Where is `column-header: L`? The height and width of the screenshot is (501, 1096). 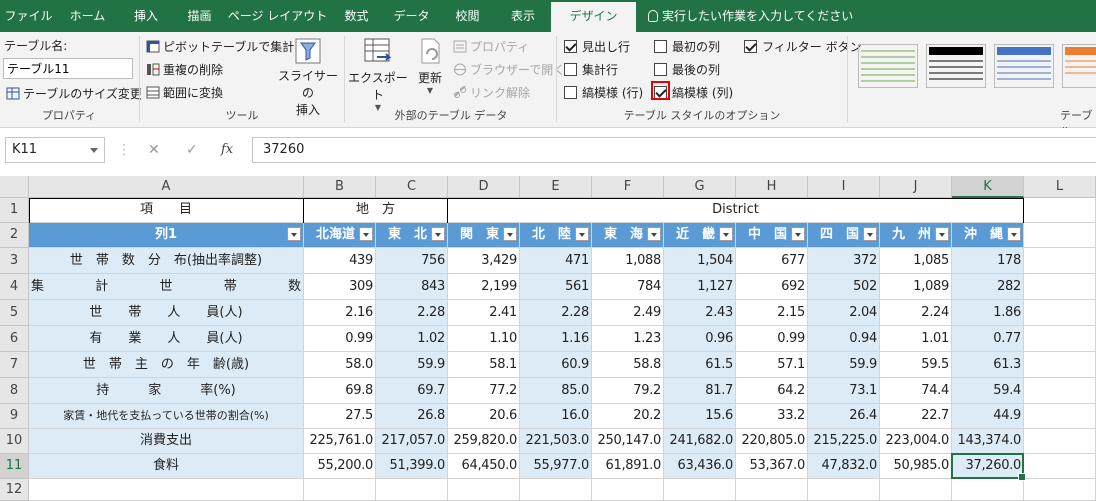 column-header: L is located at coordinates (1060, 187).